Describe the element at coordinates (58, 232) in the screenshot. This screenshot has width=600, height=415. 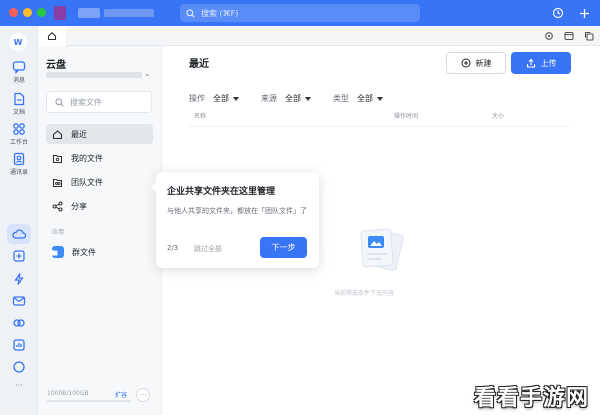
I see `sidebar-section-apps: 应用` at that location.